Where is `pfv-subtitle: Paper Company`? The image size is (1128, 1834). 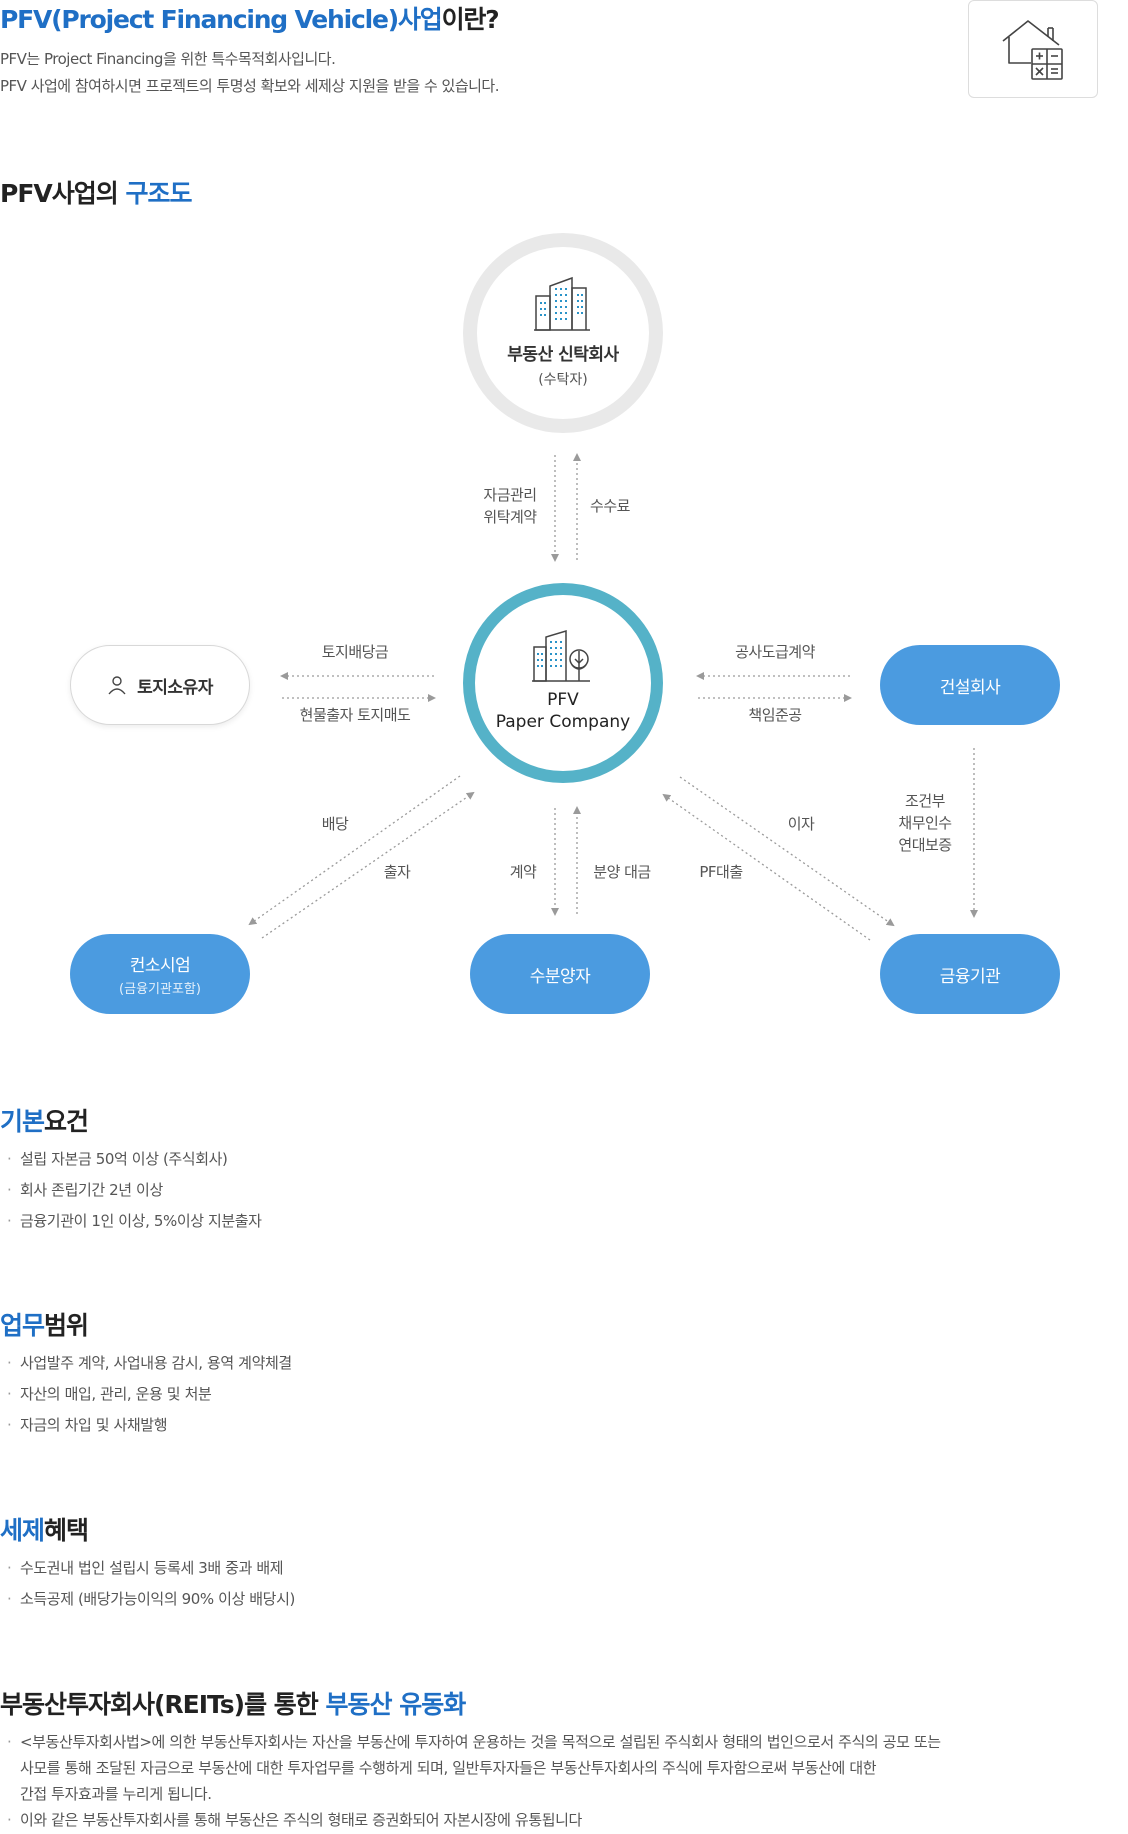
pfv-subtitle: Paper Company is located at coordinates (563, 722).